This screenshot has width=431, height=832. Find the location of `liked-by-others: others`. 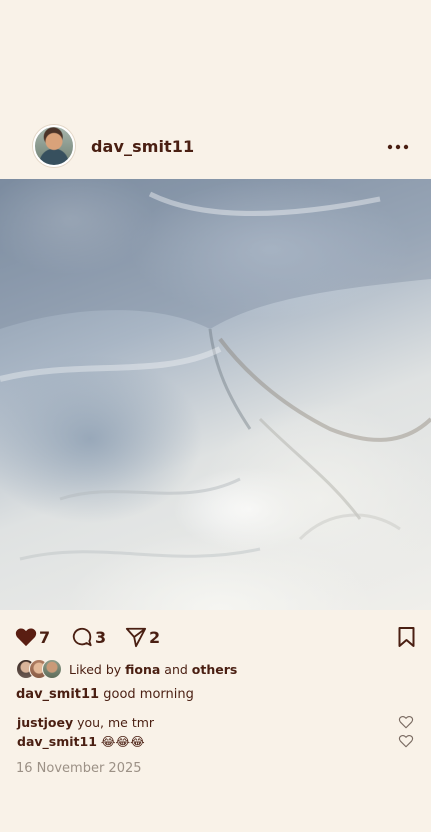

liked-by-others: others is located at coordinates (215, 669).